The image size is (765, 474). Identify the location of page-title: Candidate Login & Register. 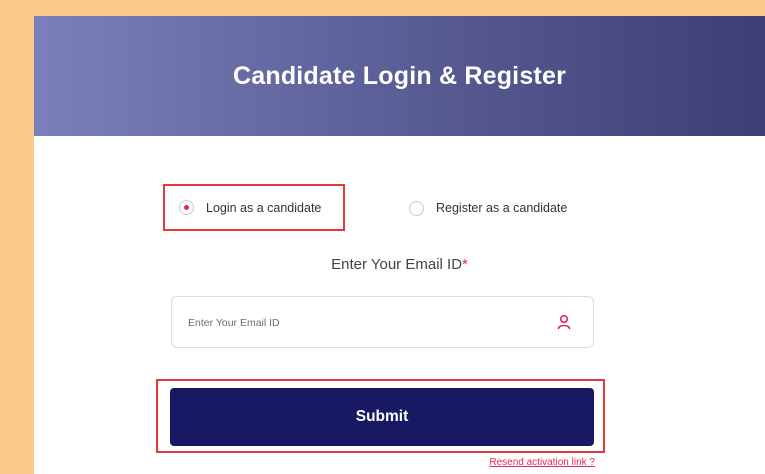
(399, 75).